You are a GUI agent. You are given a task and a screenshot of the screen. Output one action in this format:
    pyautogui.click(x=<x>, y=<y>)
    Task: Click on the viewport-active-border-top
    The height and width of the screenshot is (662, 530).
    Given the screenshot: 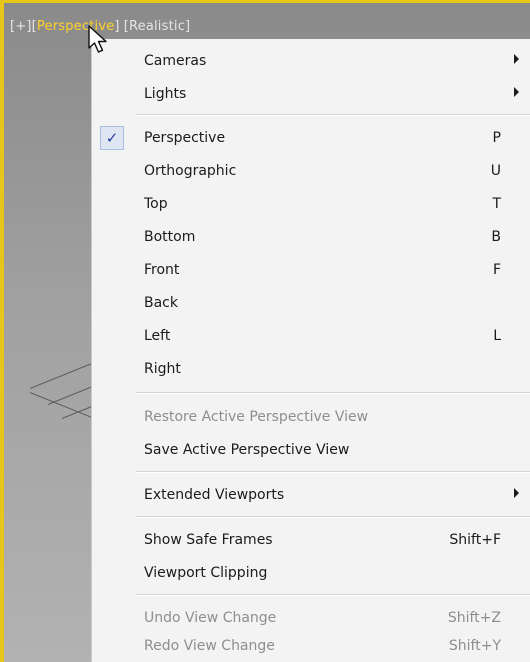 What is the action you would take?
    pyautogui.click(x=265, y=1)
    